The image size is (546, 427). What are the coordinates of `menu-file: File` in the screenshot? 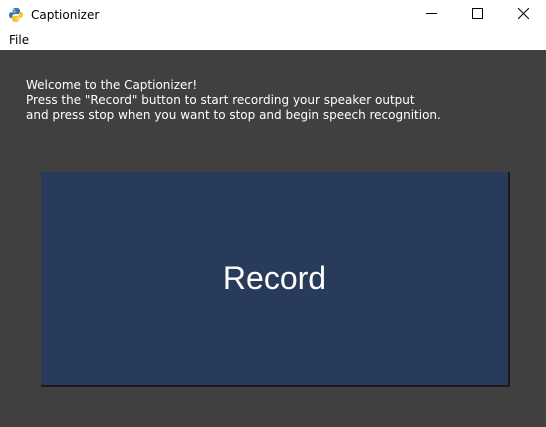 It's located at (19, 40).